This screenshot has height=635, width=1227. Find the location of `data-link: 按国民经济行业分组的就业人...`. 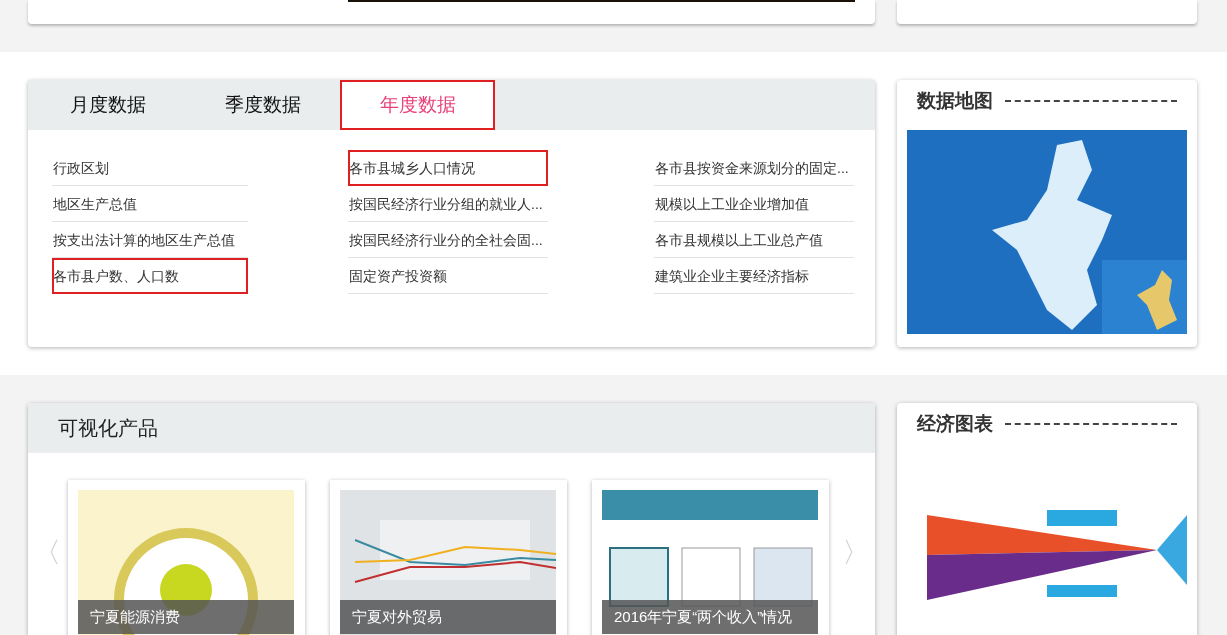

data-link: 按国民经济行业分组的就业人... is located at coordinates (448, 204).